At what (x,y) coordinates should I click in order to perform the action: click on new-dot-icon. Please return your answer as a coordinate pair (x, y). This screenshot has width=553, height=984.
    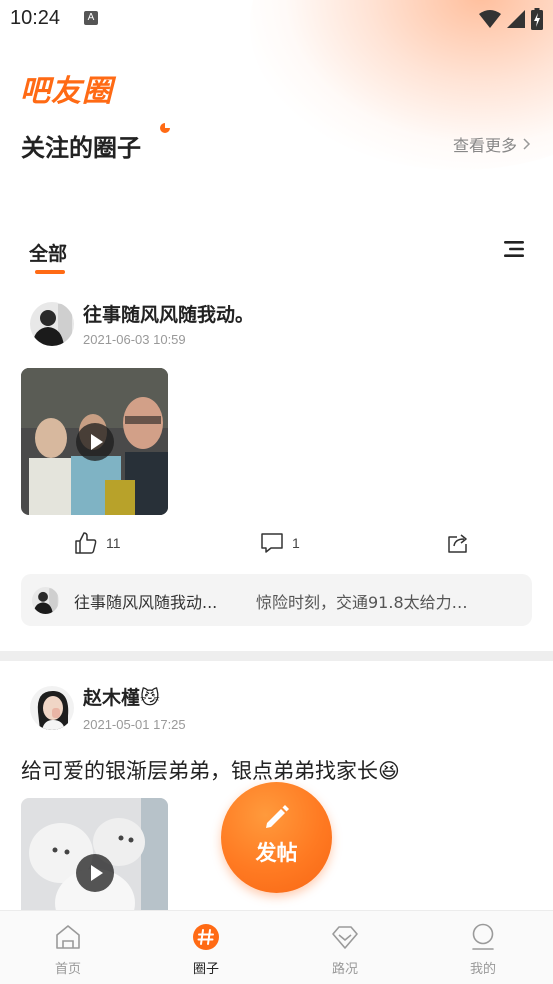
    Looking at the image, I should click on (165, 128).